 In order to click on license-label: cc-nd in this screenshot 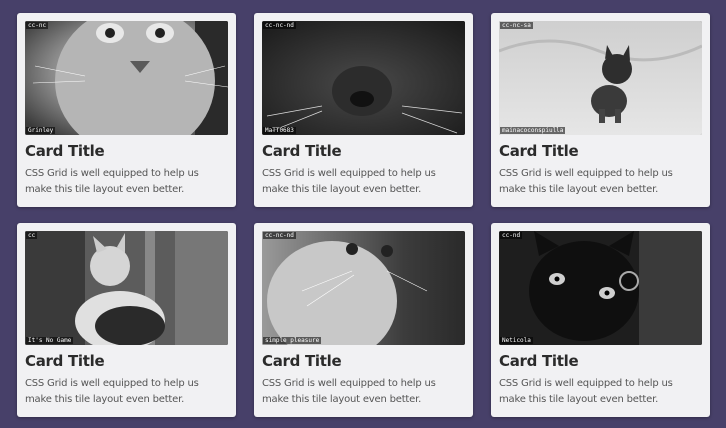, I will do `click(511, 235)`.